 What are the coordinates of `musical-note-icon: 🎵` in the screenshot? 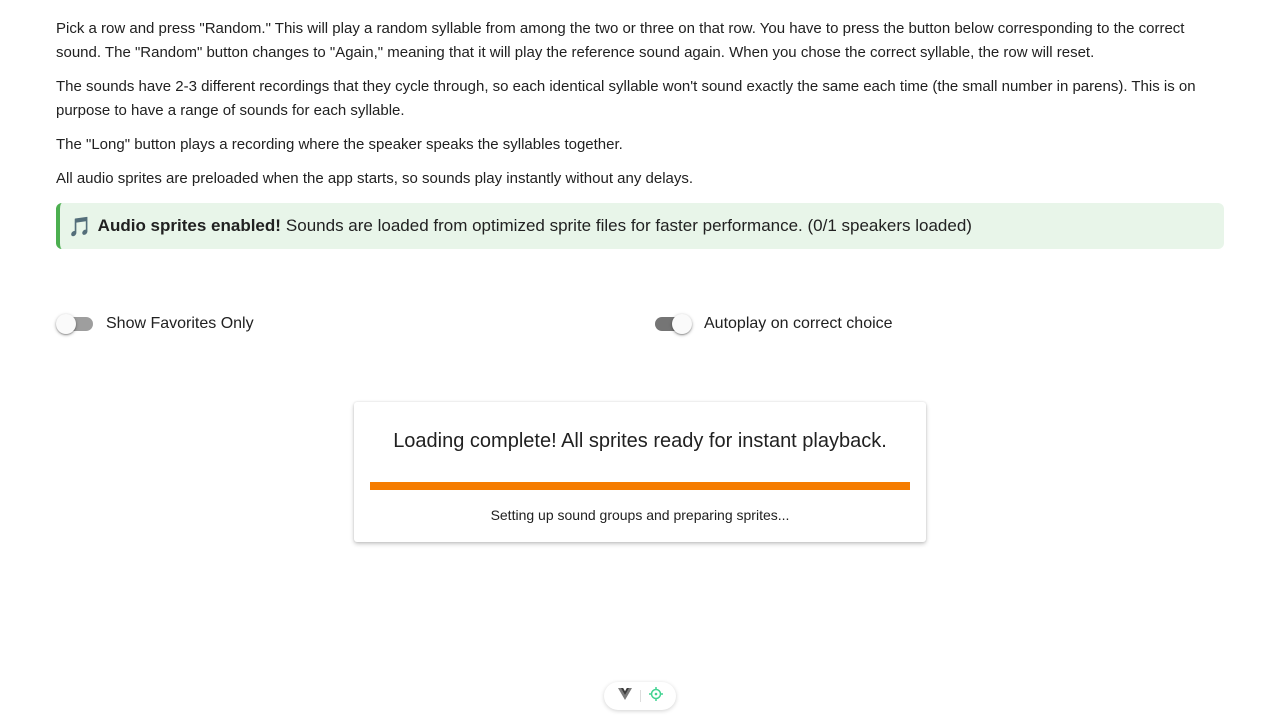 It's located at (80, 226).